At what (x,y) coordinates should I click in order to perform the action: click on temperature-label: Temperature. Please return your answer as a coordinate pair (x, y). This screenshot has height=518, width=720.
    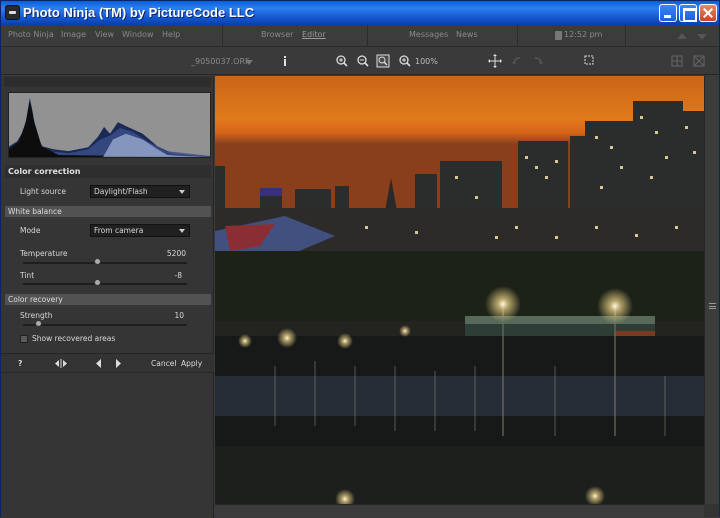
    Looking at the image, I should click on (44, 253).